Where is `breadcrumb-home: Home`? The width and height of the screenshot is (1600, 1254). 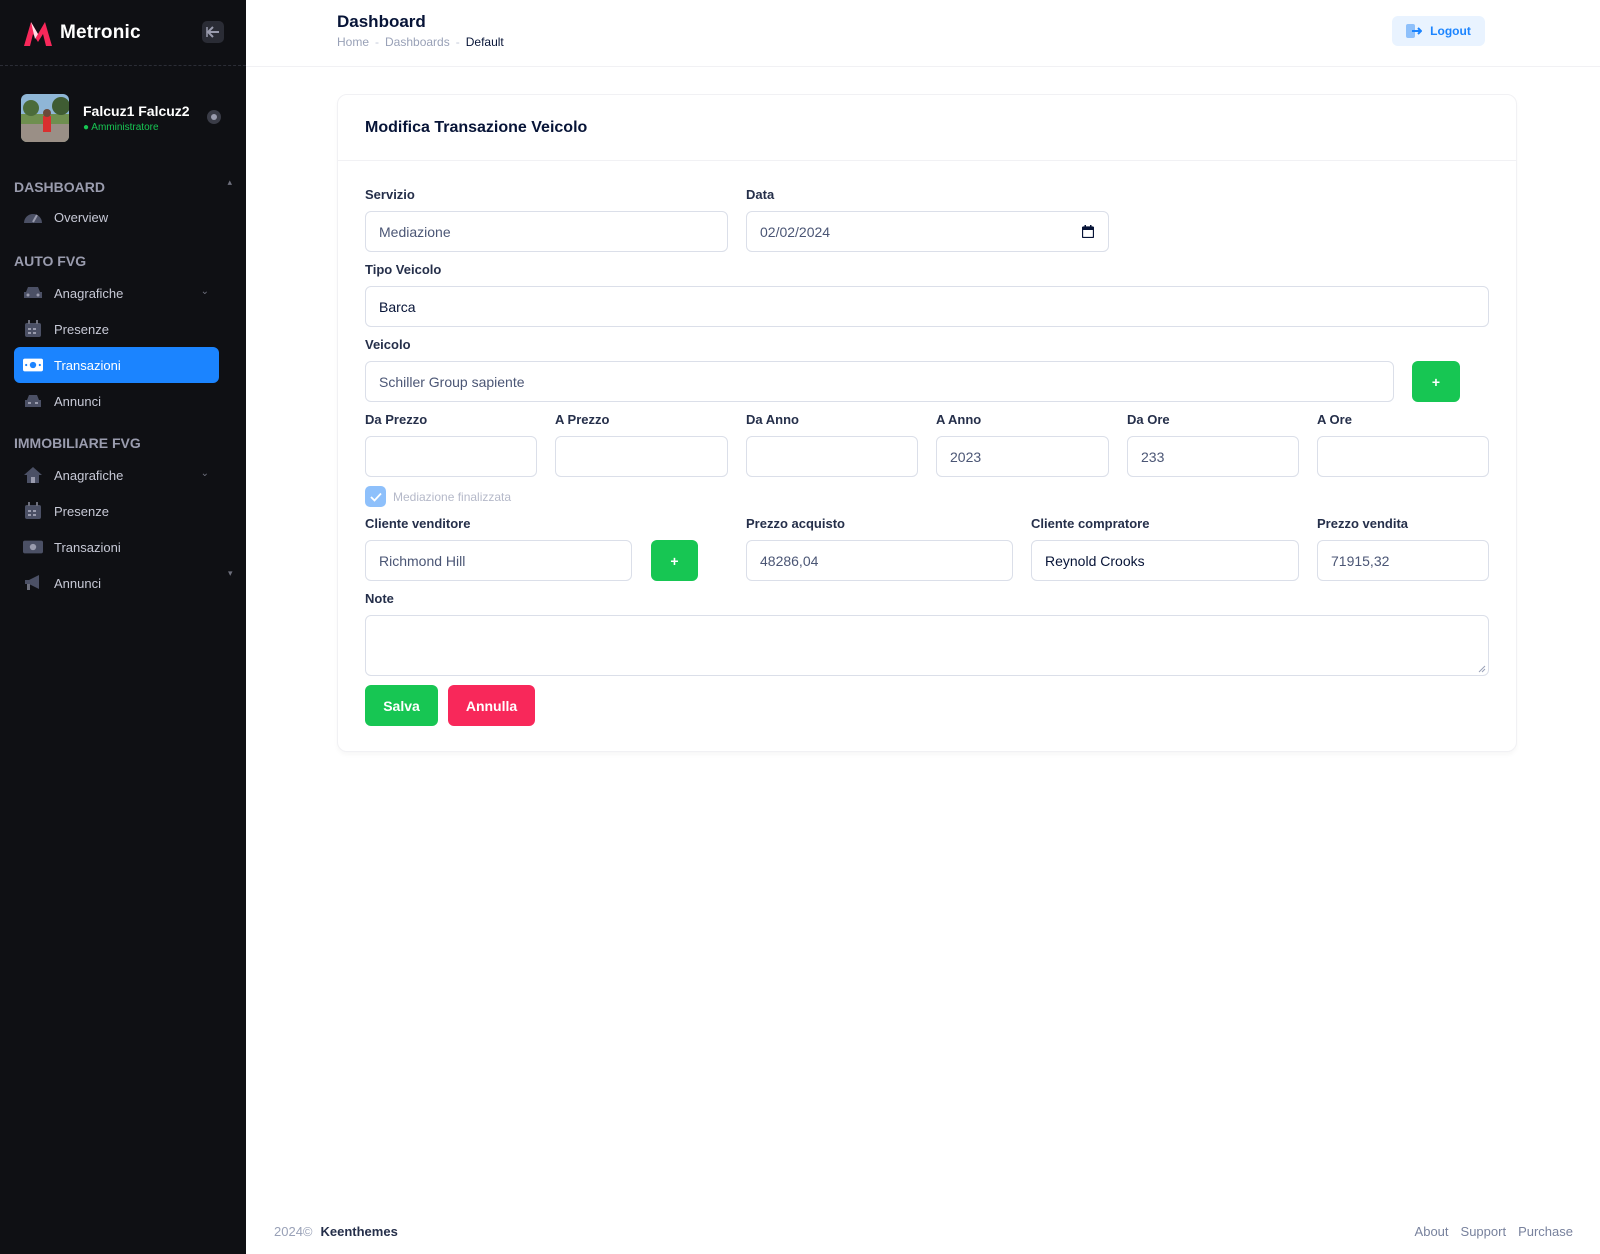
breadcrumb-home: Home is located at coordinates (353, 42).